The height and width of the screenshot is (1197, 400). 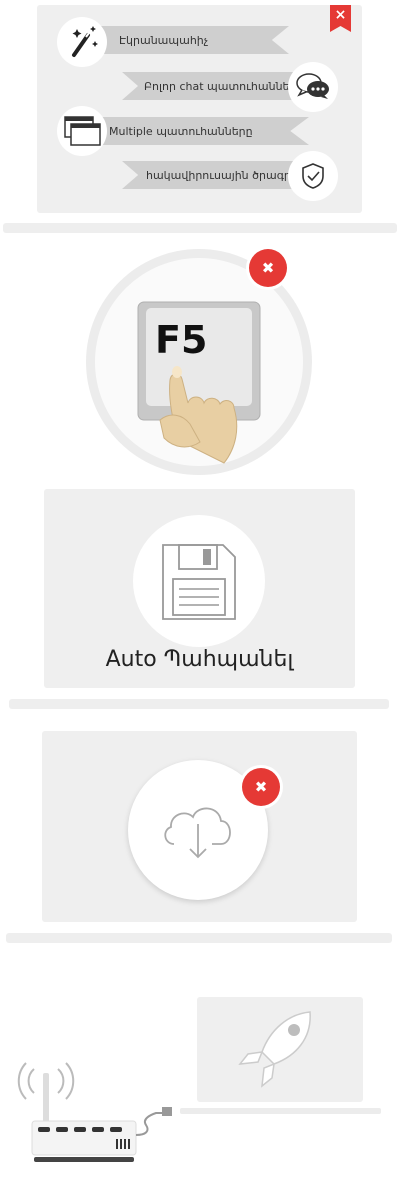 I want to click on floppy-disk-icon, so click(x=199, y=582).